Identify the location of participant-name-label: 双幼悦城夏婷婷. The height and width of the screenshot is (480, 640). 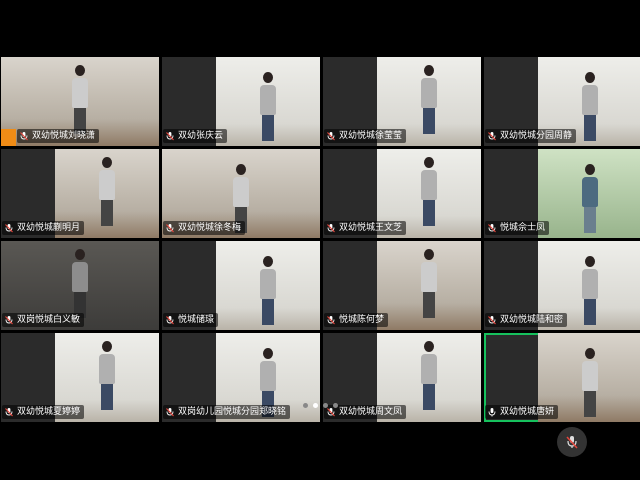
(43, 412).